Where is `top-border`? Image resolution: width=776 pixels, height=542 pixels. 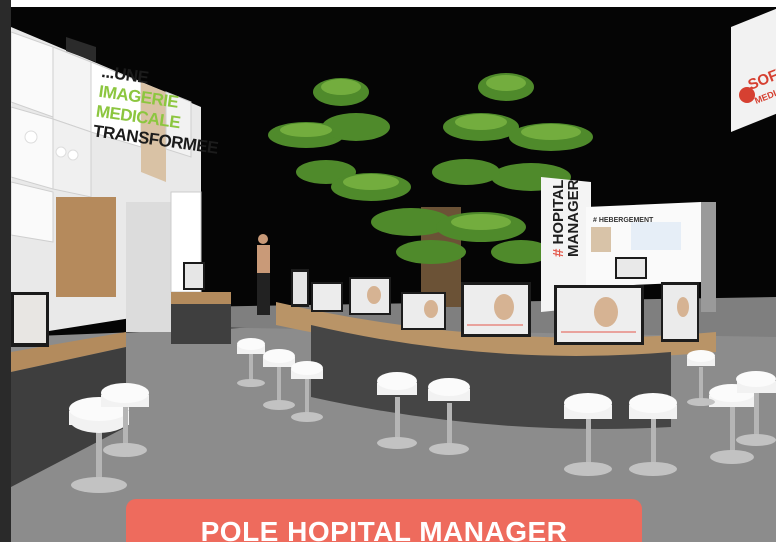 top-border is located at coordinates (388, 3).